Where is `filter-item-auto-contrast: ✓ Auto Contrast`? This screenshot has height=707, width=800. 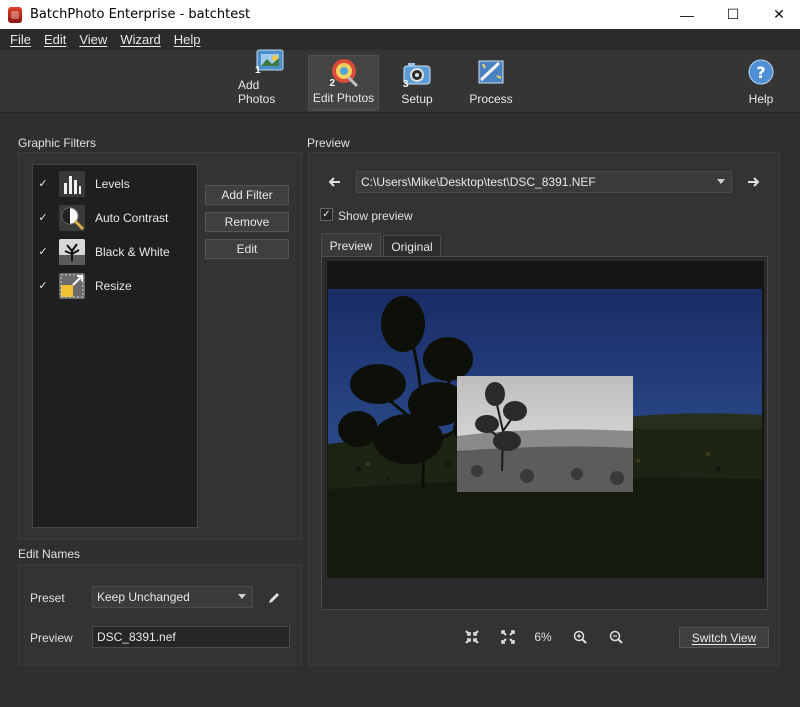 filter-item-auto-contrast: ✓ Auto Contrast is located at coordinates (115, 218).